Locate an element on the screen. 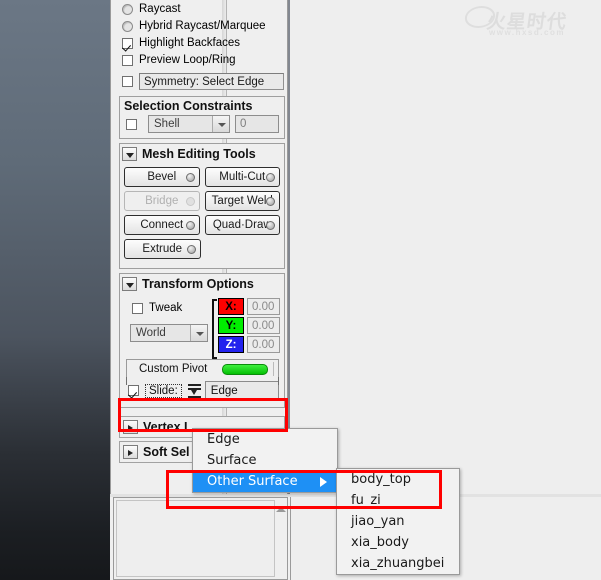 This screenshot has height=580, width=601. target-weld-button: Target Weld is located at coordinates (242, 201).